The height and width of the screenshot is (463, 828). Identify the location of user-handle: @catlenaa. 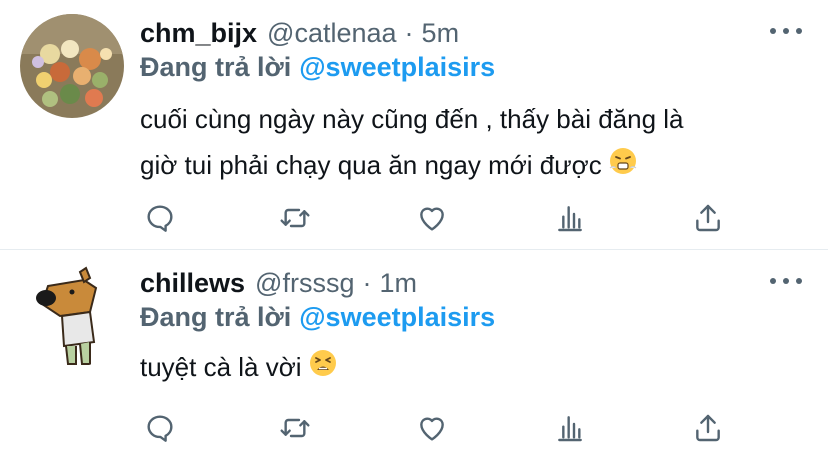
(332, 33).